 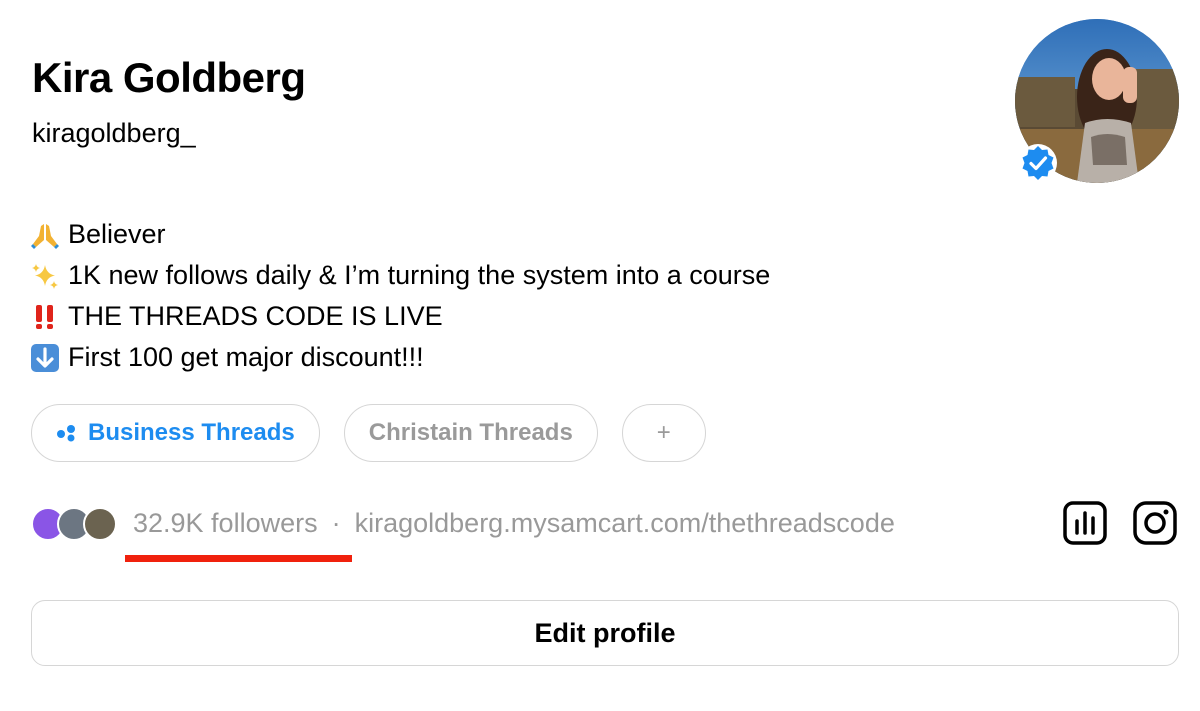 What do you see at coordinates (246, 357) in the screenshot?
I see `bio-line-text: First 100 get major discount!!!` at bounding box center [246, 357].